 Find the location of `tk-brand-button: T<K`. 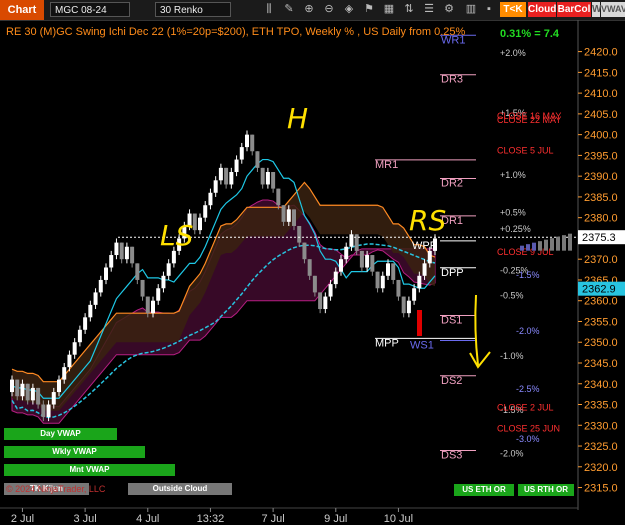

tk-brand-button: T<K is located at coordinates (513, 9).